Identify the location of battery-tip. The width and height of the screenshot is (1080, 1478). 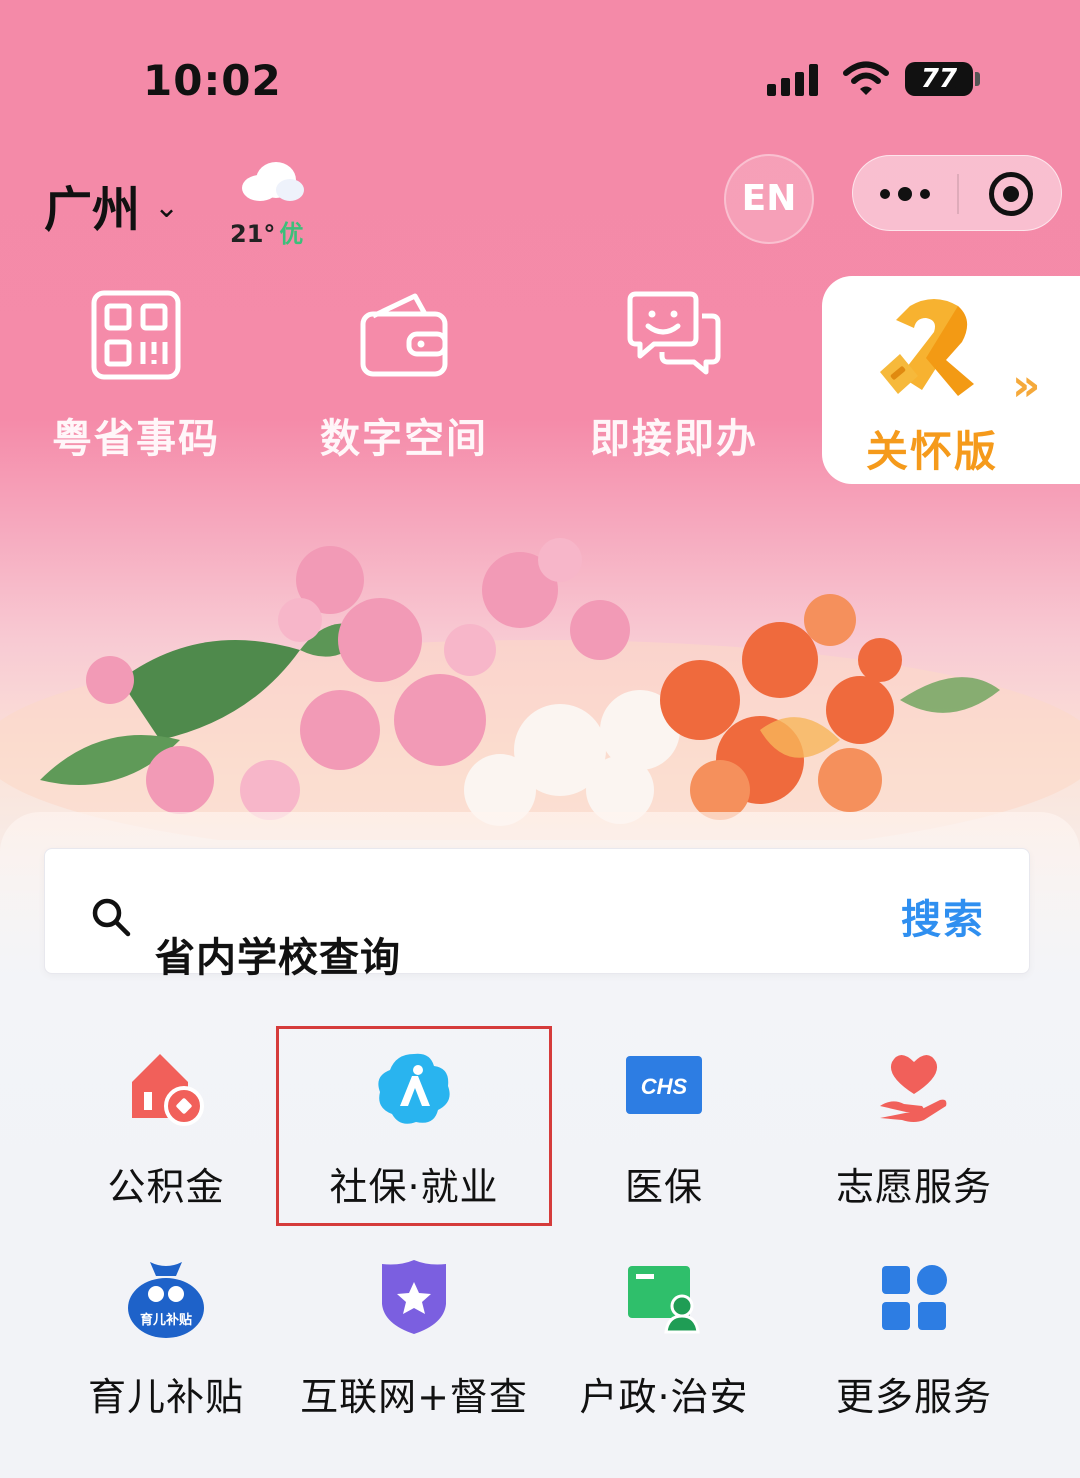
(977, 79).